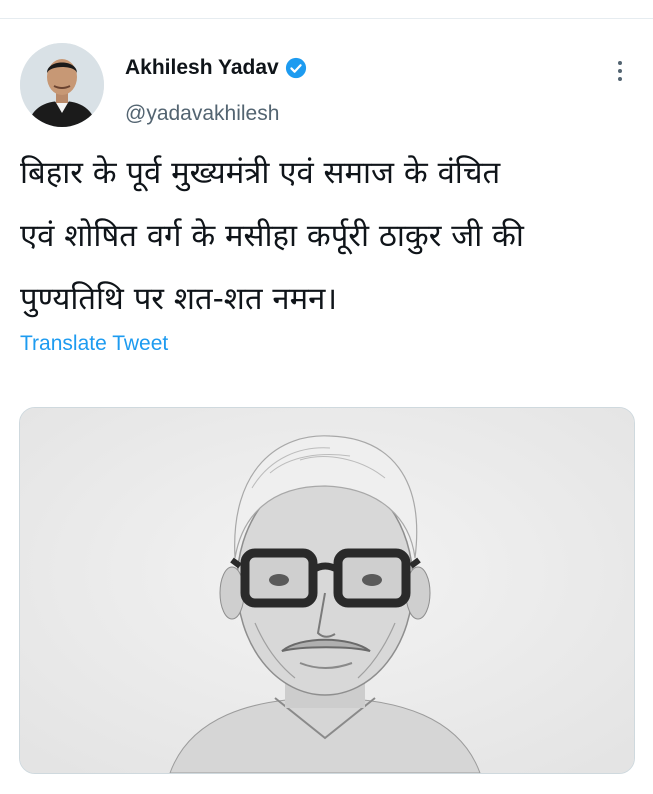 This screenshot has width=653, height=794. What do you see at coordinates (202, 114) in the screenshot?
I see `author-handle: @yadavakhilesh` at bounding box center [202, 114].